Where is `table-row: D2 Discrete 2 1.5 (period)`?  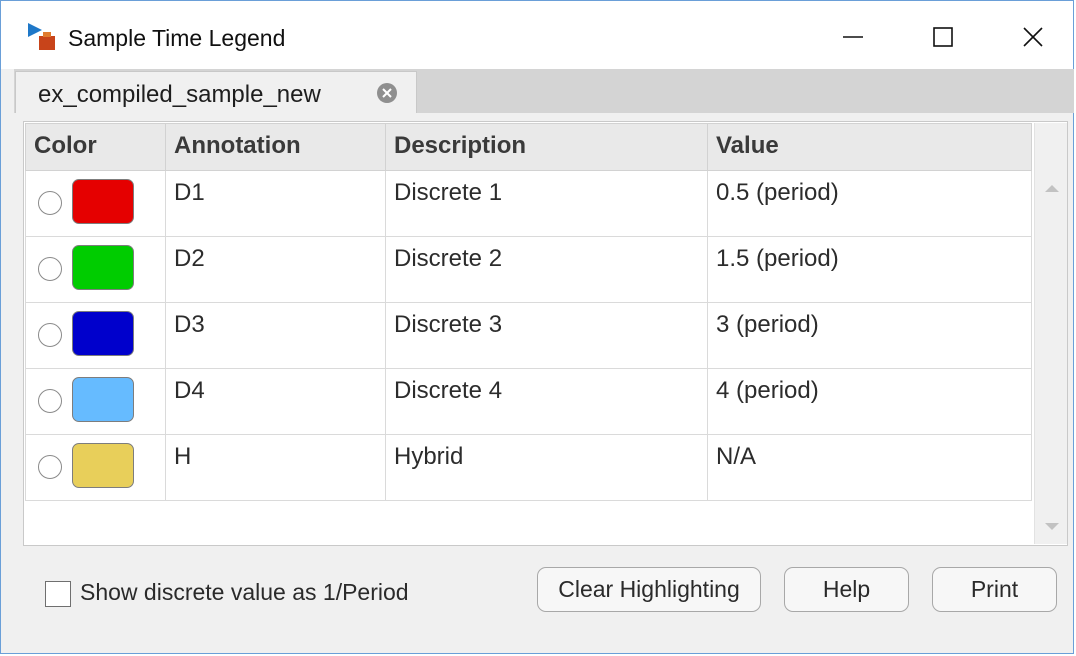
table-row: D2 Discrete 2 1.5 (period) is located at coordinates (528, 269).